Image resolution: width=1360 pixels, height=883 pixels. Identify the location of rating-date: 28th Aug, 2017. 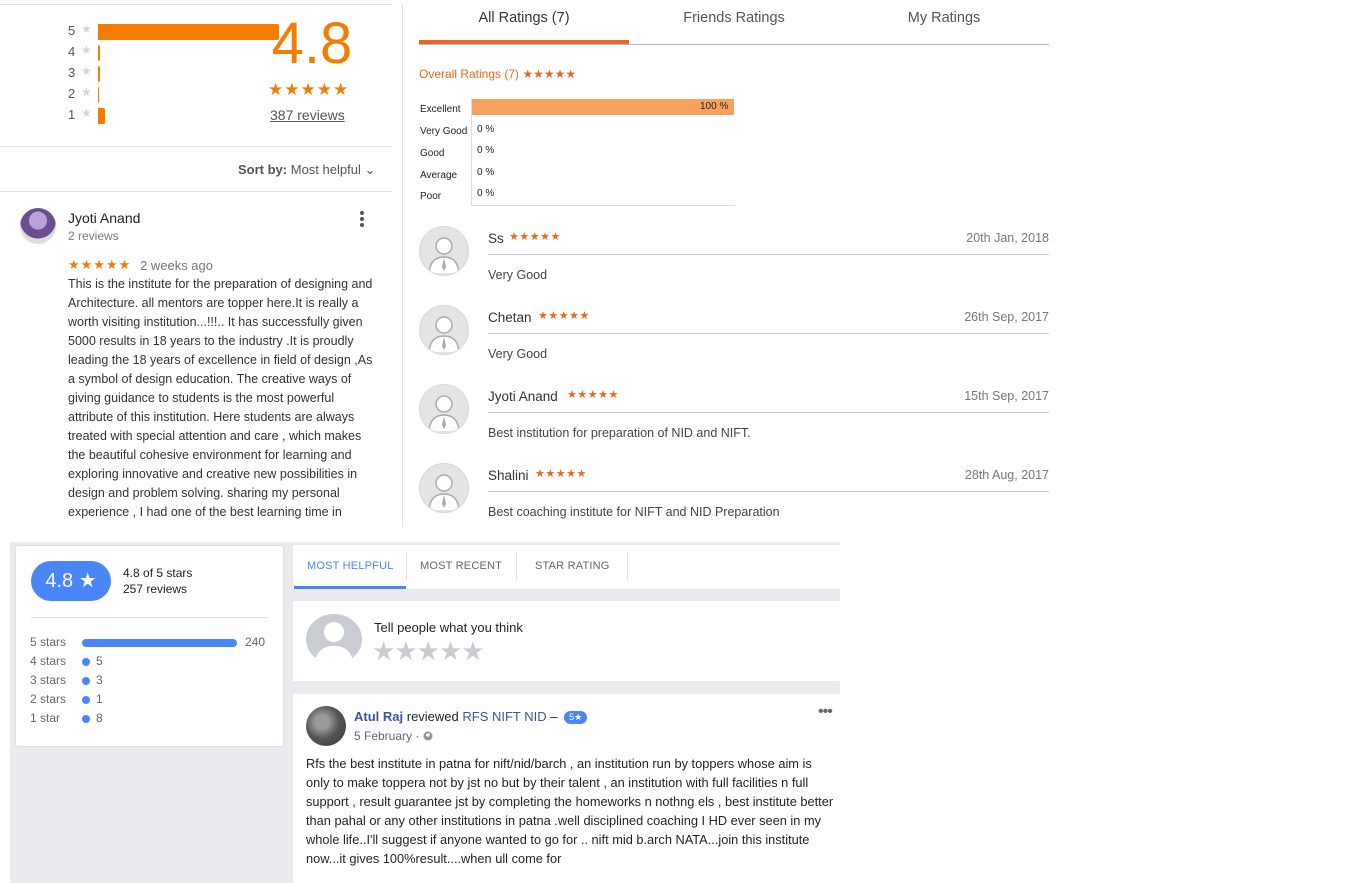
(1006, 475).